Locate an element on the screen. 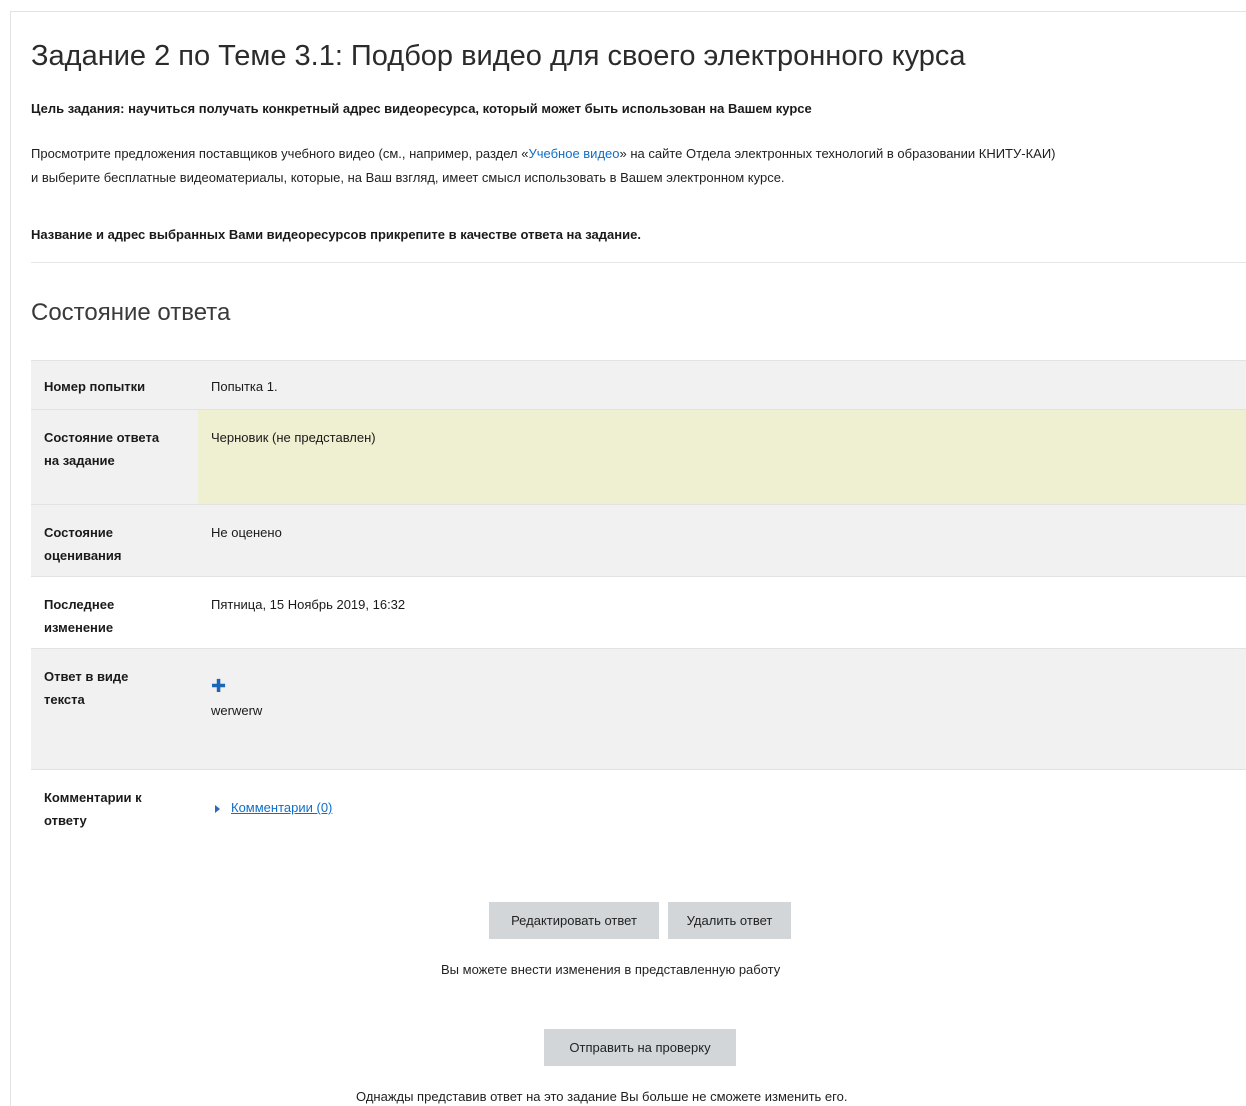  status-row-attempt: Номер попытки Попытка 1. is located at coordinates (638, 385).